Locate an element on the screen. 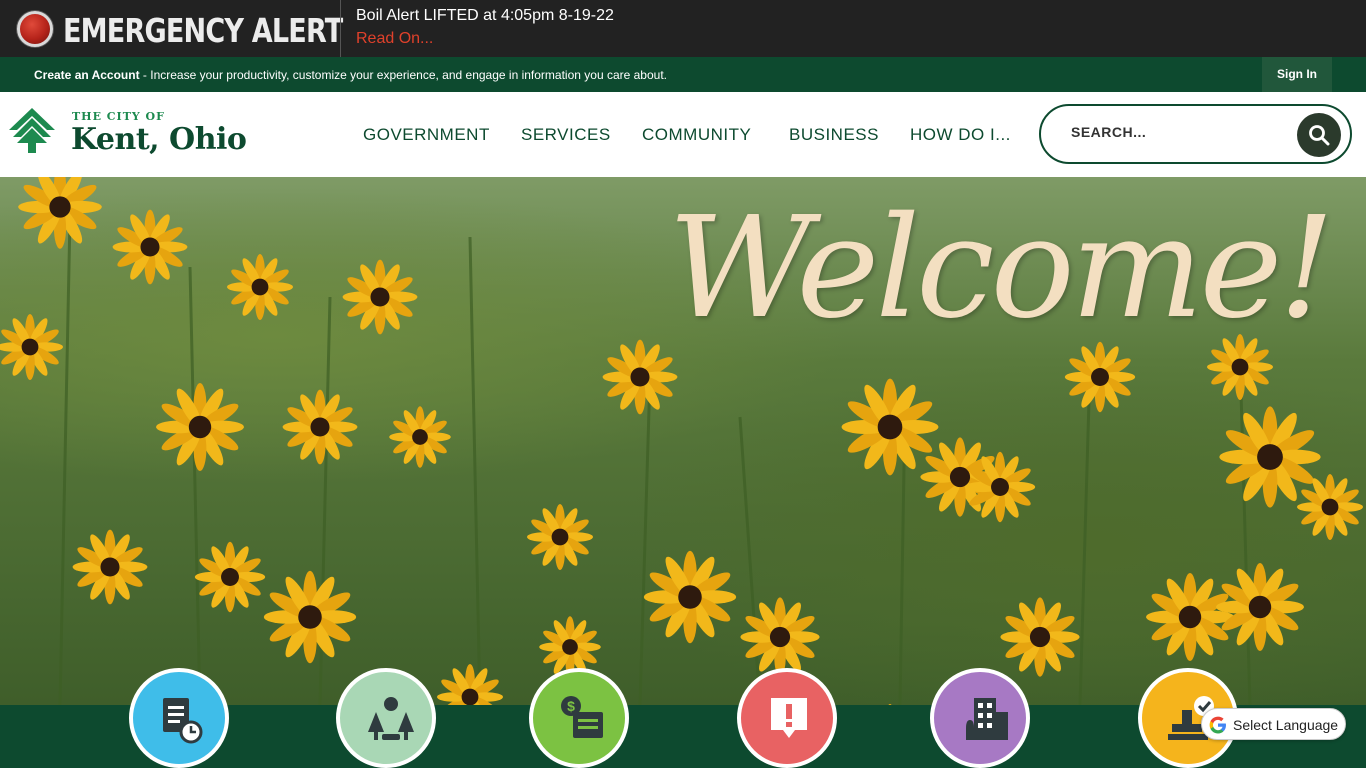  alert-message: Boil Alert LIFTED at 4:05pm 8-19-22 is located at coordinates (485, 15).